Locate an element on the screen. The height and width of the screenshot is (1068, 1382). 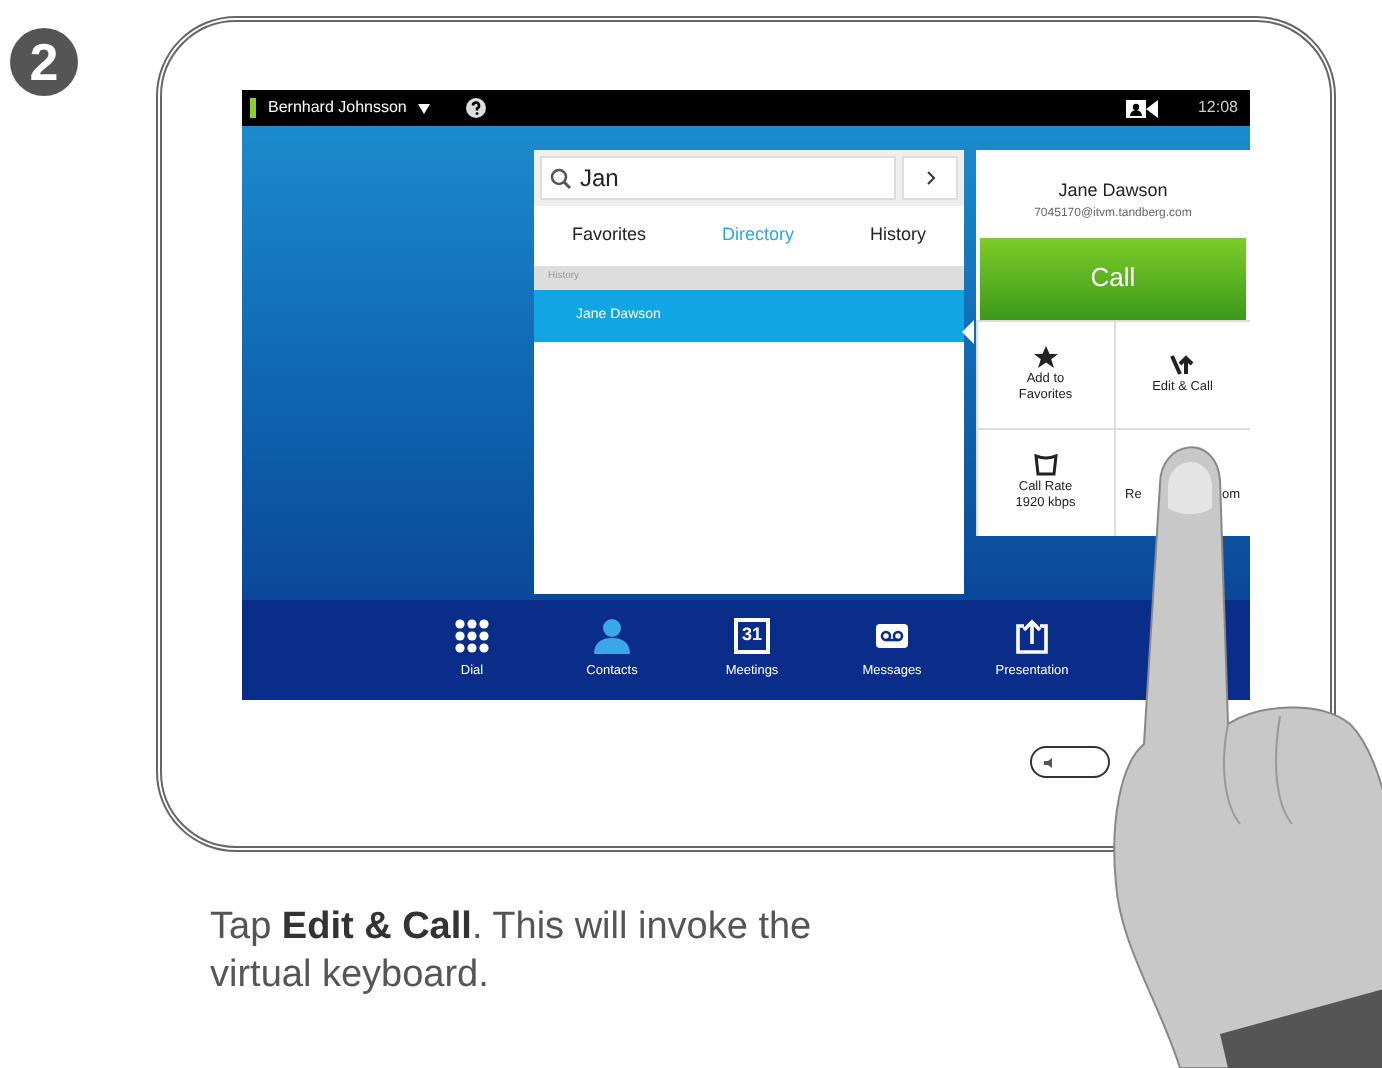
calendar-icon: 31 is located at coordinates (752, 636).